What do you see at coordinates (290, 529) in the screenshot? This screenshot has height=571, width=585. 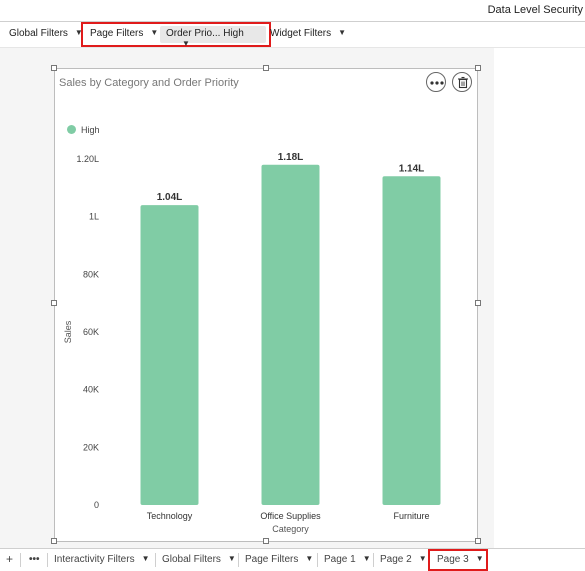 I see `x-axis-label: Category` at bounding box center [290, 529].